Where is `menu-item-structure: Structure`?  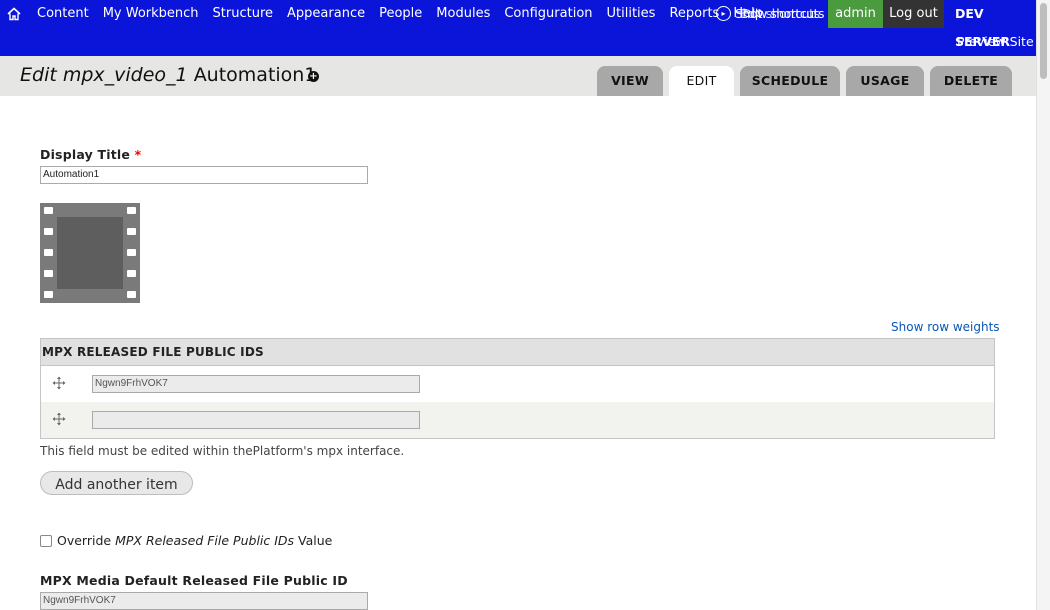 menu-item-structure: Structure is located at coordinates (243, 14).